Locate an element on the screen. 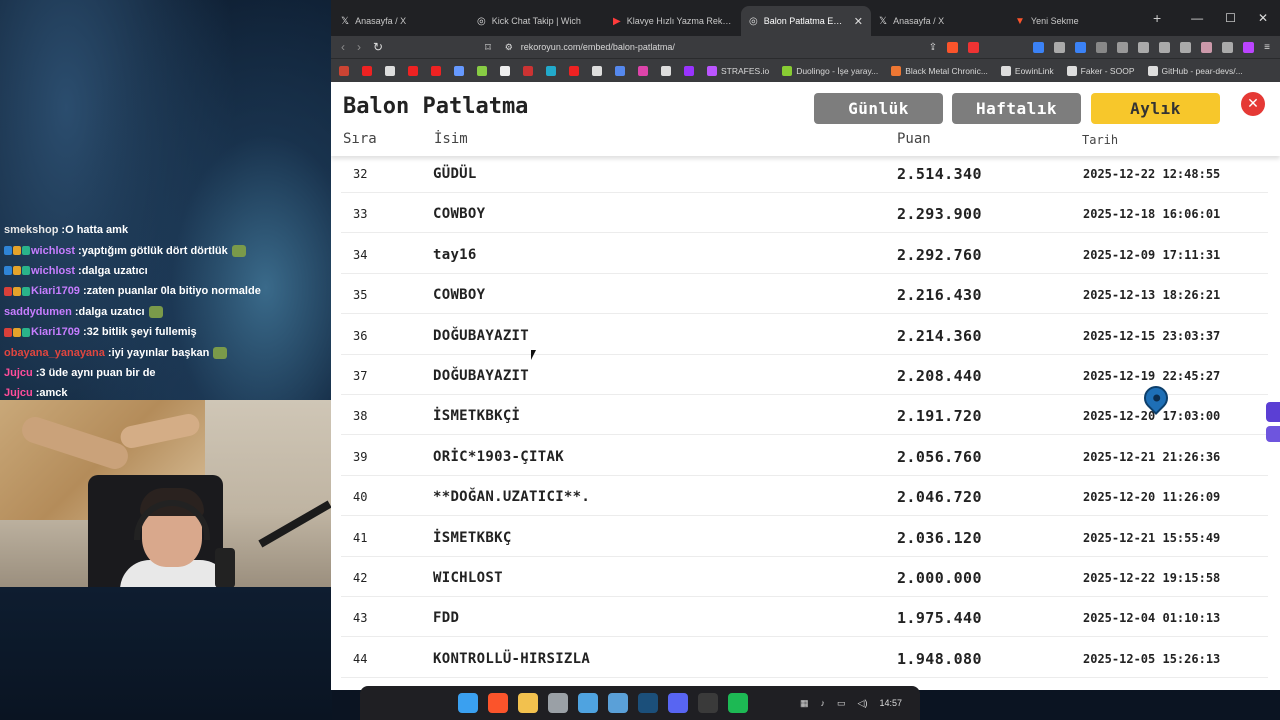 The width and height of the screenshot is (1280, 720). side-widget-icon is located at coordinates (1273, 412).